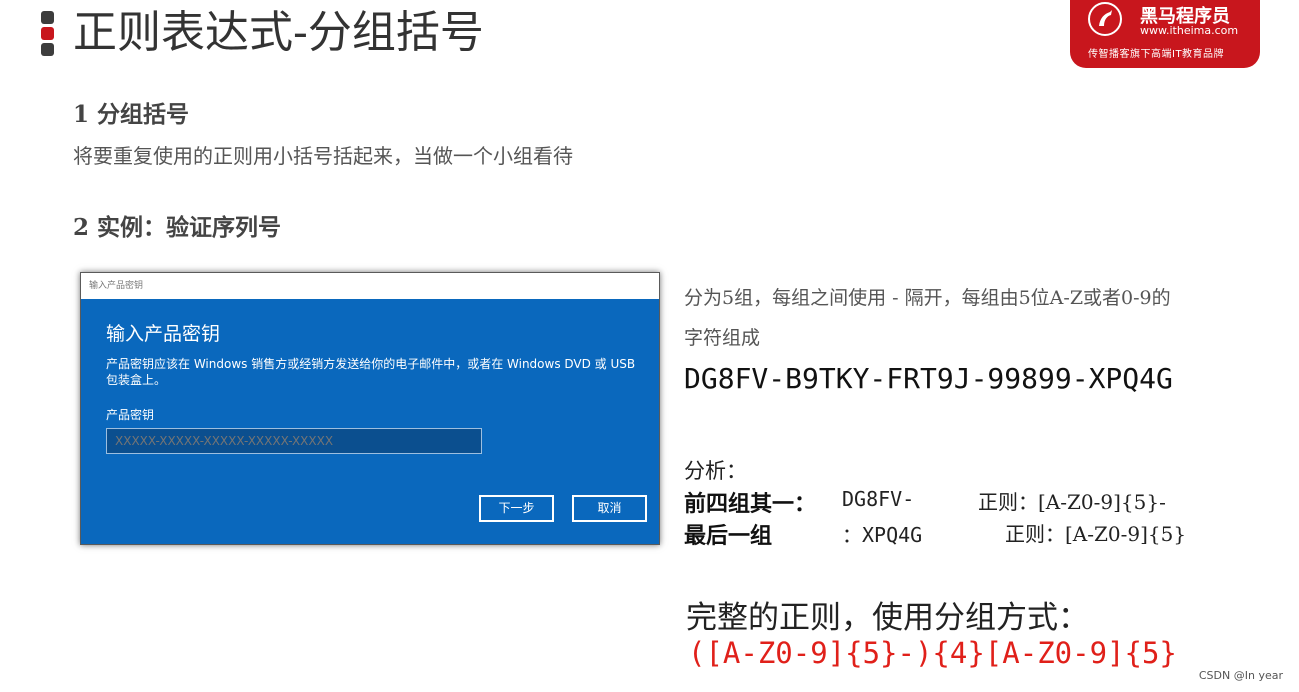 The image size is (1299, 692). Describe the element at coordinates (1072, 502) in the screenshot. I see `row1-regex: 正则：[A-Z0-9]{5}-` at that location.